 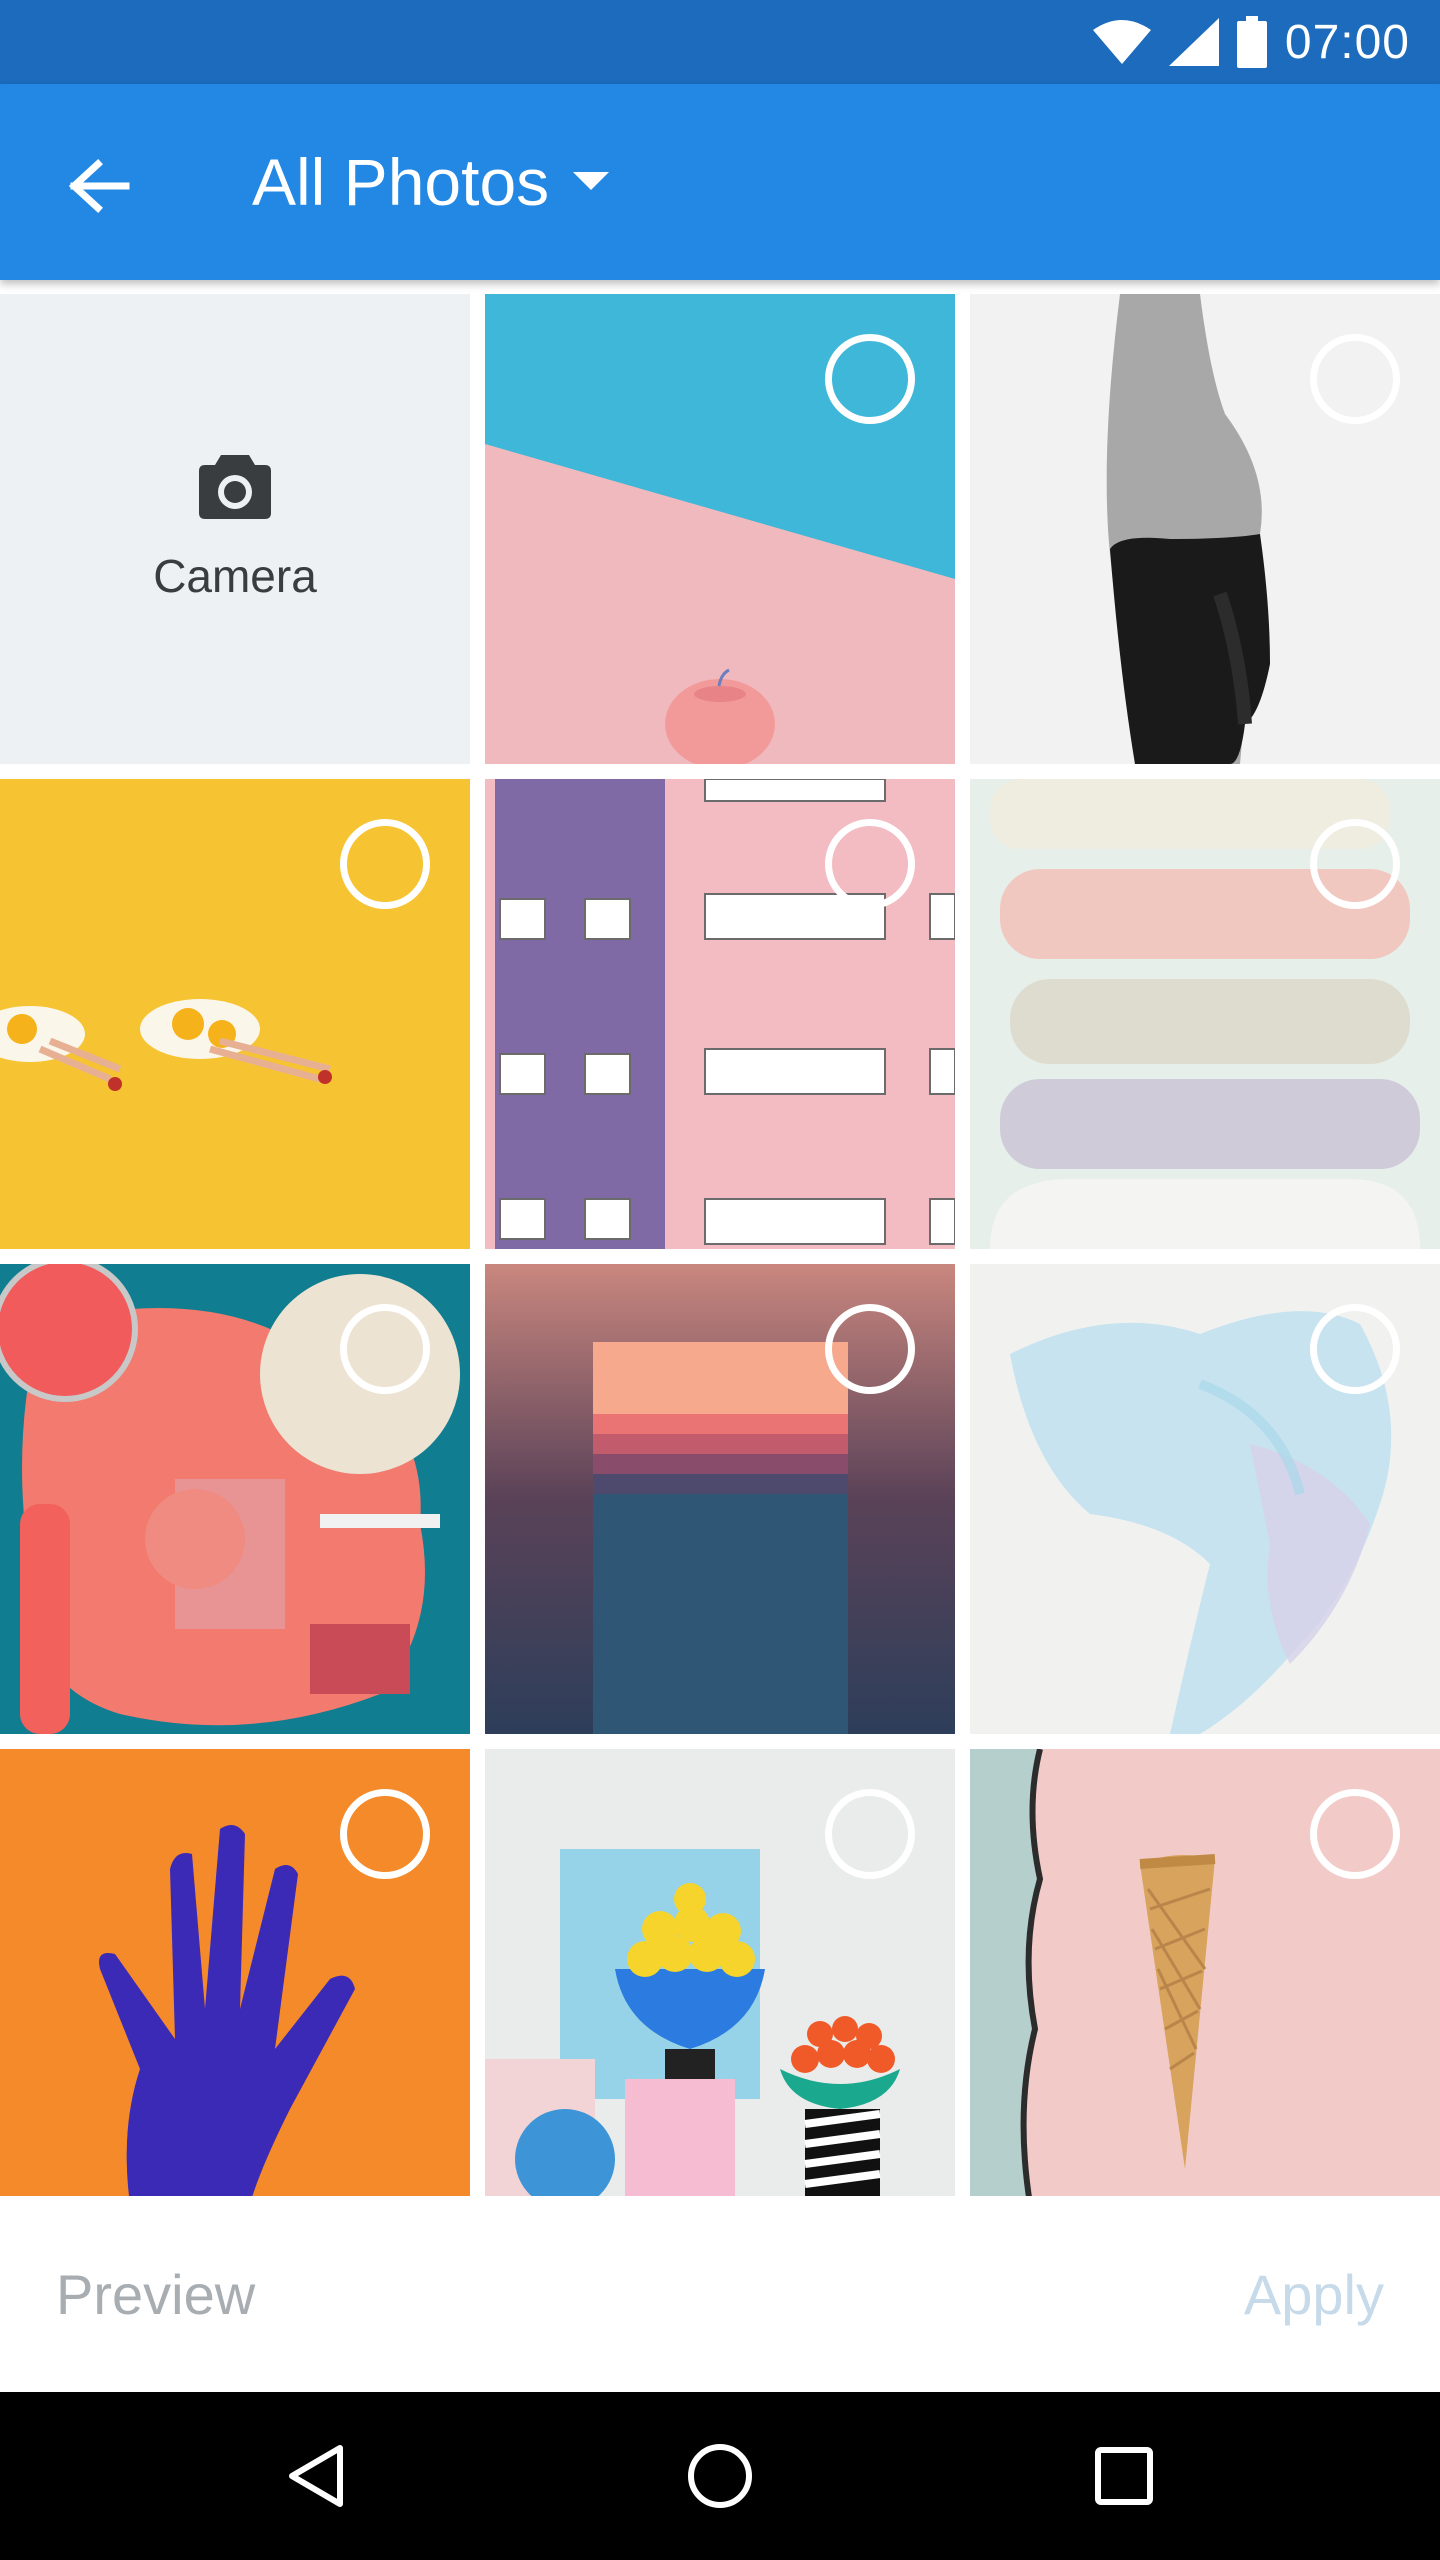 I want to click on preview-button: Preview, so click(x=155, y=2294).